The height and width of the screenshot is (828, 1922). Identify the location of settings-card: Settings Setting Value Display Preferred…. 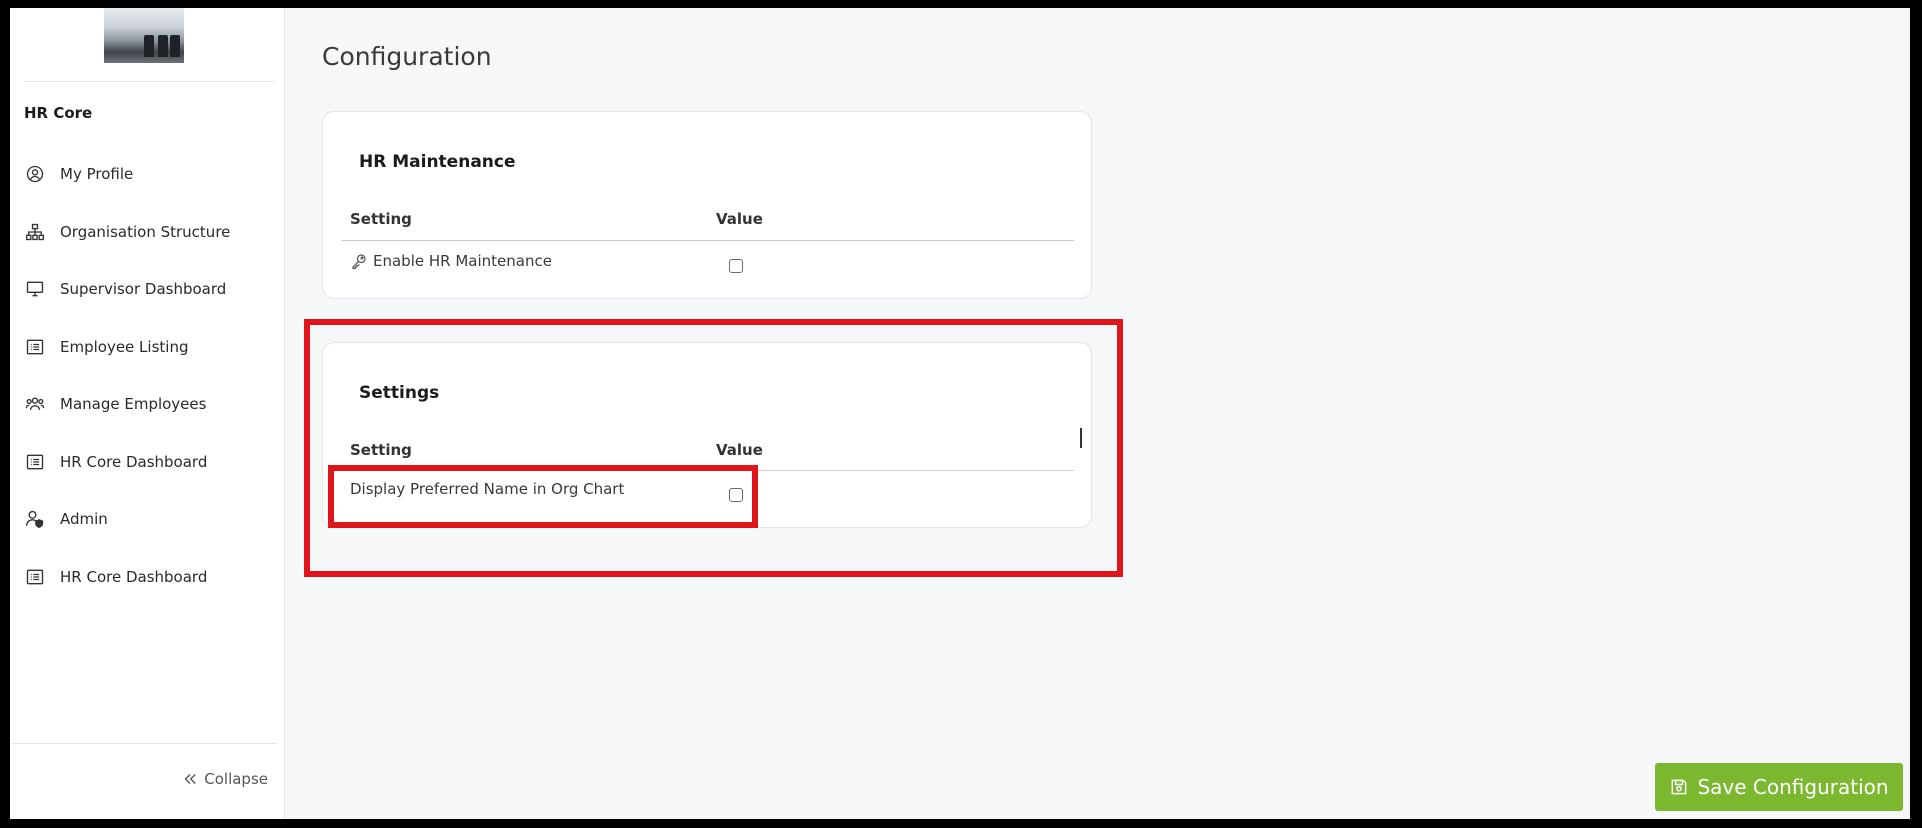
(707, 435).